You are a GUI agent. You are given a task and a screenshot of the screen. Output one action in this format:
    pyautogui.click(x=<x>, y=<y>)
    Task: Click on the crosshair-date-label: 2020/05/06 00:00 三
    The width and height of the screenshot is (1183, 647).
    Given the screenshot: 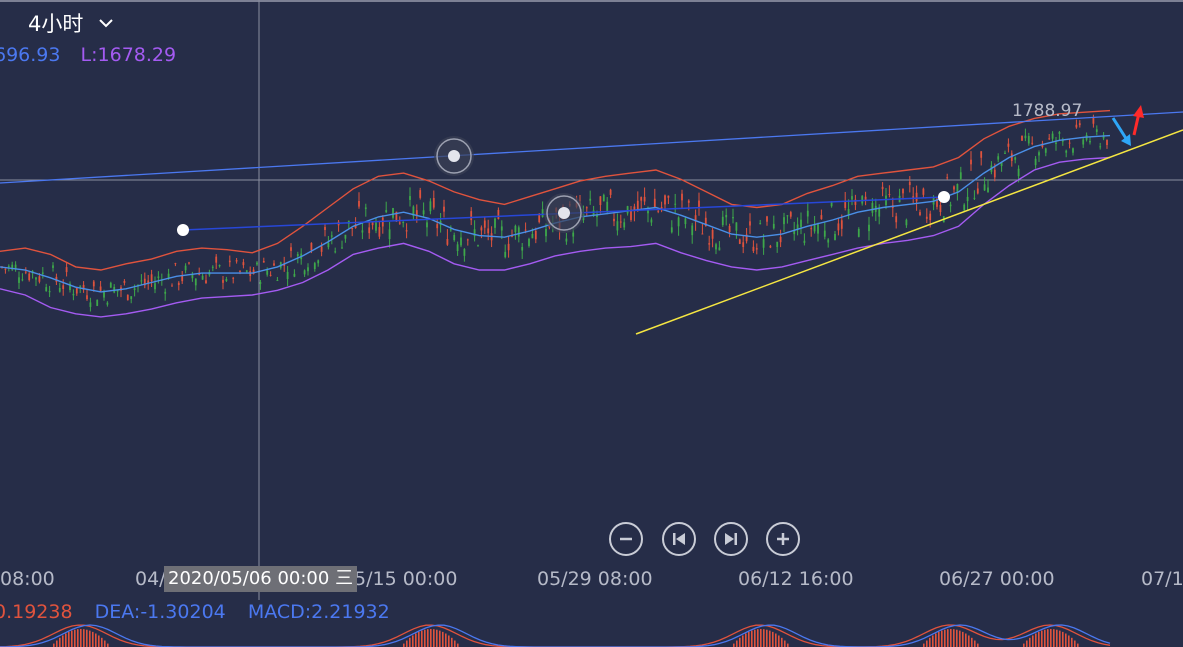 What is the action you would take?
    pyautogui.click(x=261, y=579)
    